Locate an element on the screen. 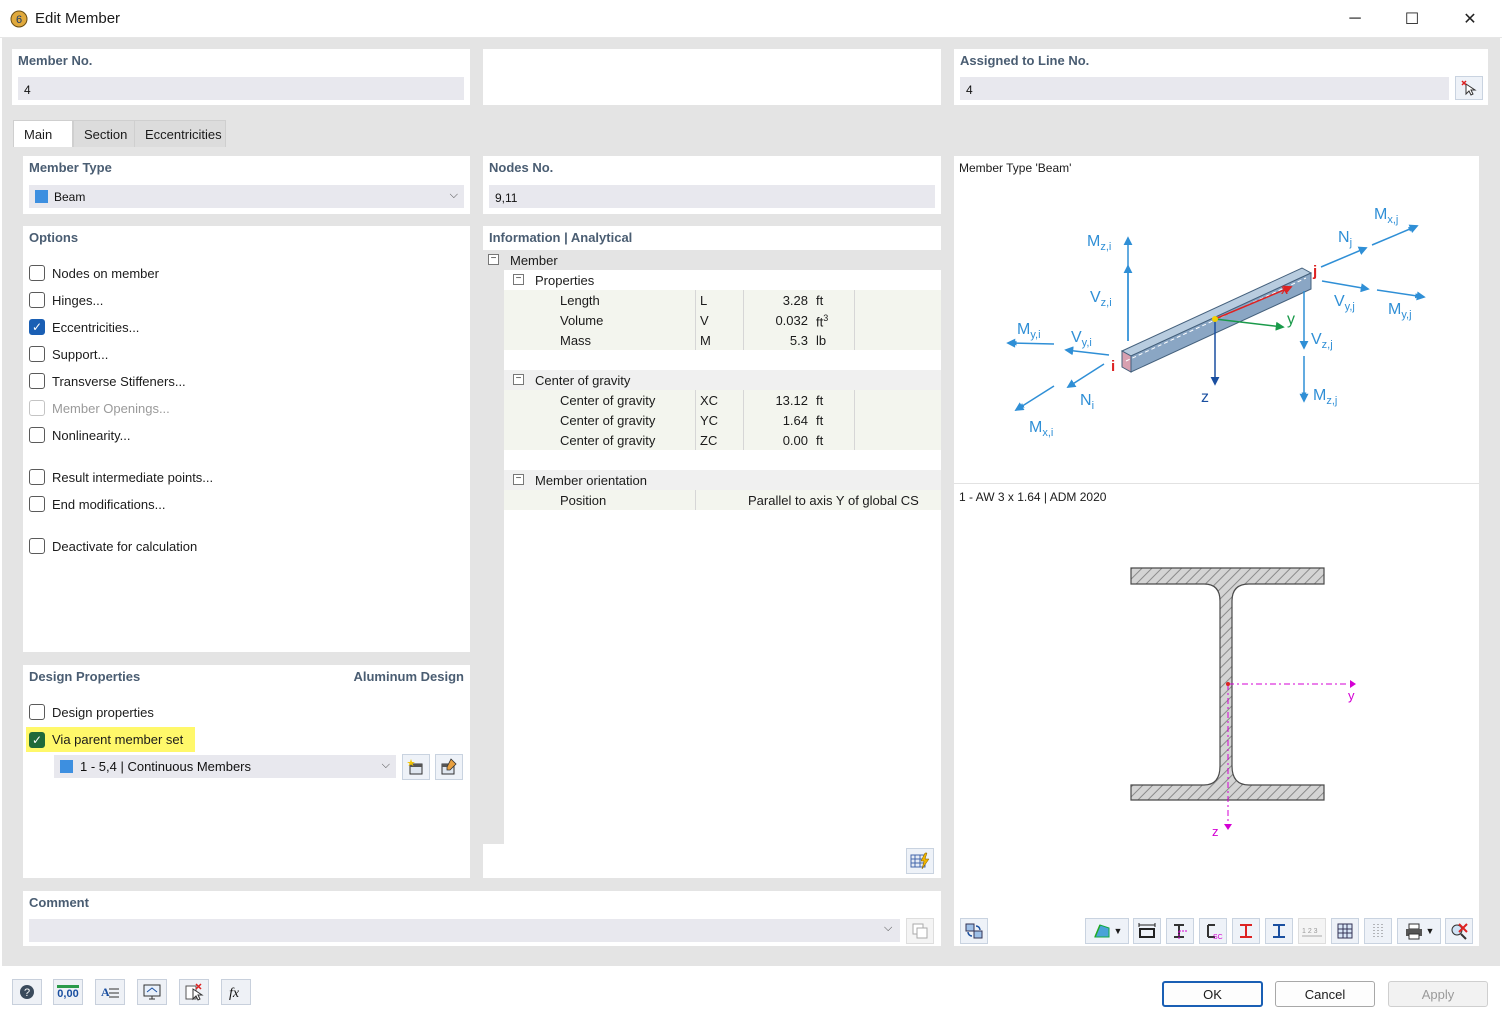 Image resolution: width=1502 pixels, height=1020 pixels. table-row: Center of gravity XC 13.12 ft is located at coordinates (722, 400).